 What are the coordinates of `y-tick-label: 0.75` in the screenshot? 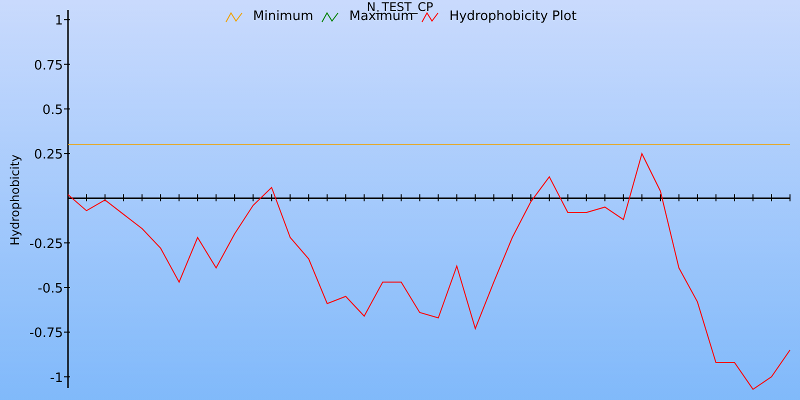 It's located at (48, 66).